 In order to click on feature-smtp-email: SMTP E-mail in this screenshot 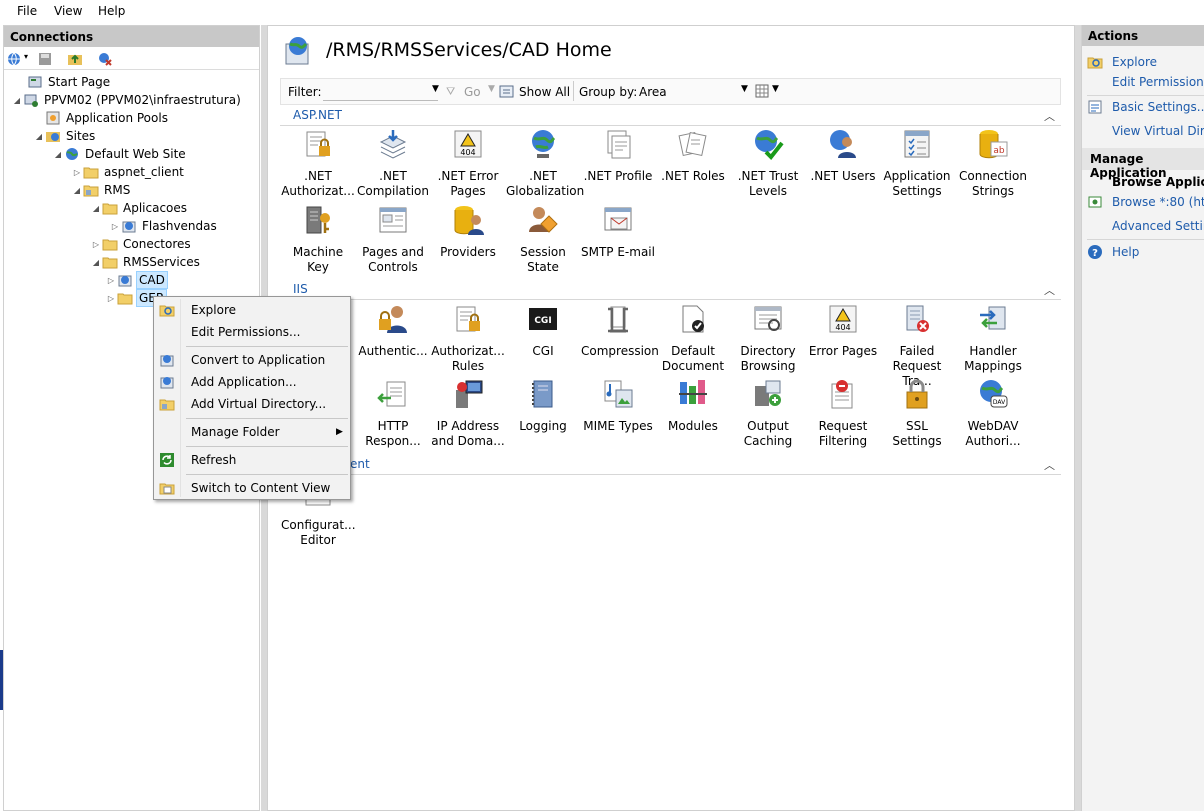, I will do `click(618, 232)`.